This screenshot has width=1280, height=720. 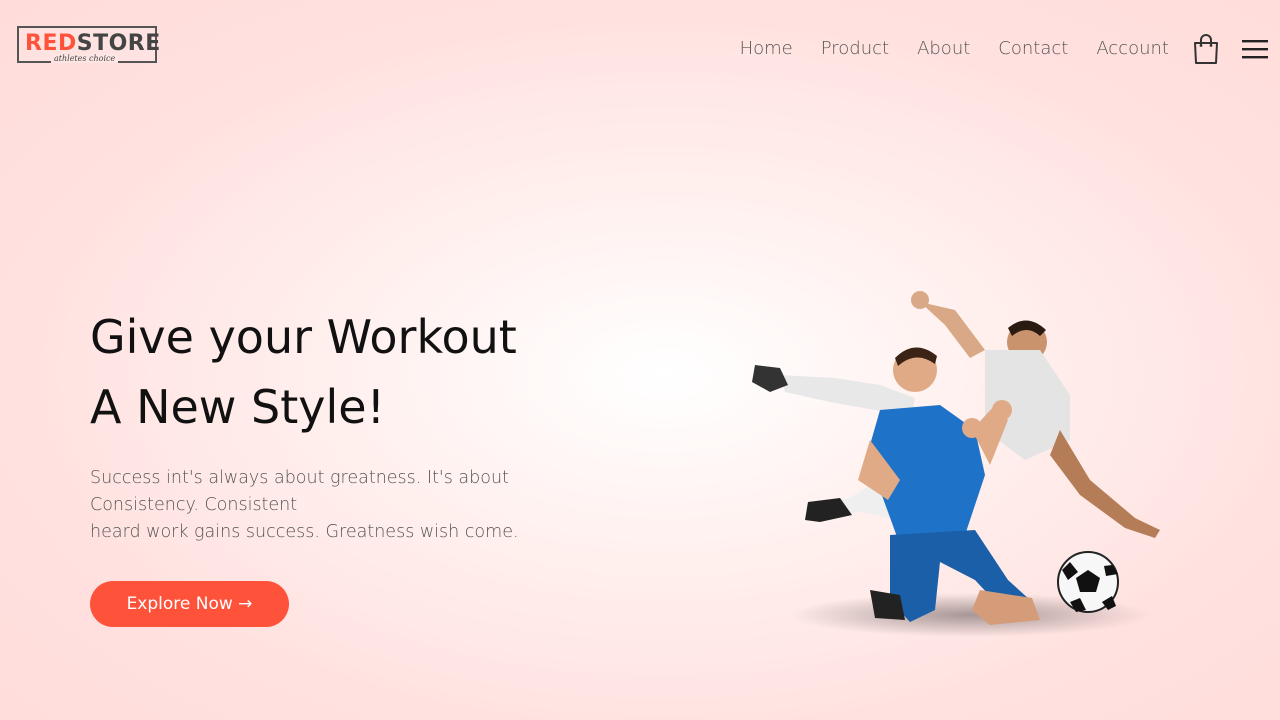 I want to click on nav-home: Home, so click(x=766, y=49).